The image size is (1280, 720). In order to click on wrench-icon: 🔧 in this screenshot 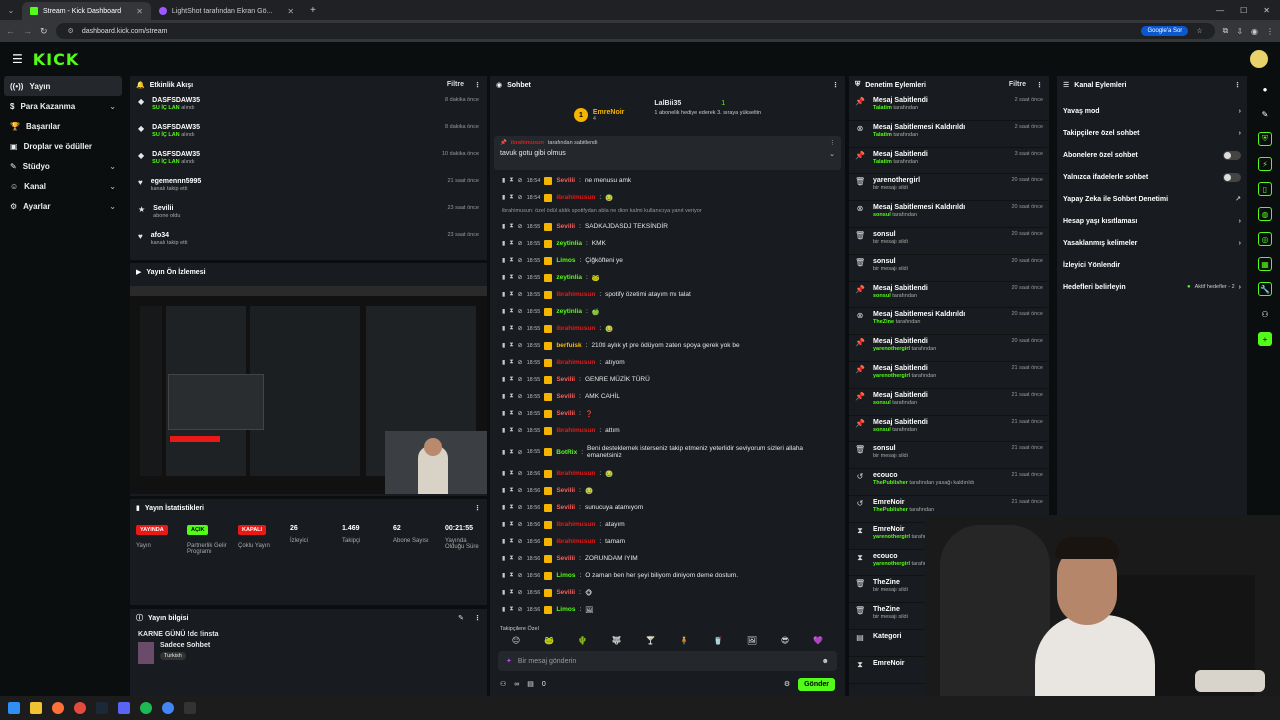, I will do `click(1265, 289)`.